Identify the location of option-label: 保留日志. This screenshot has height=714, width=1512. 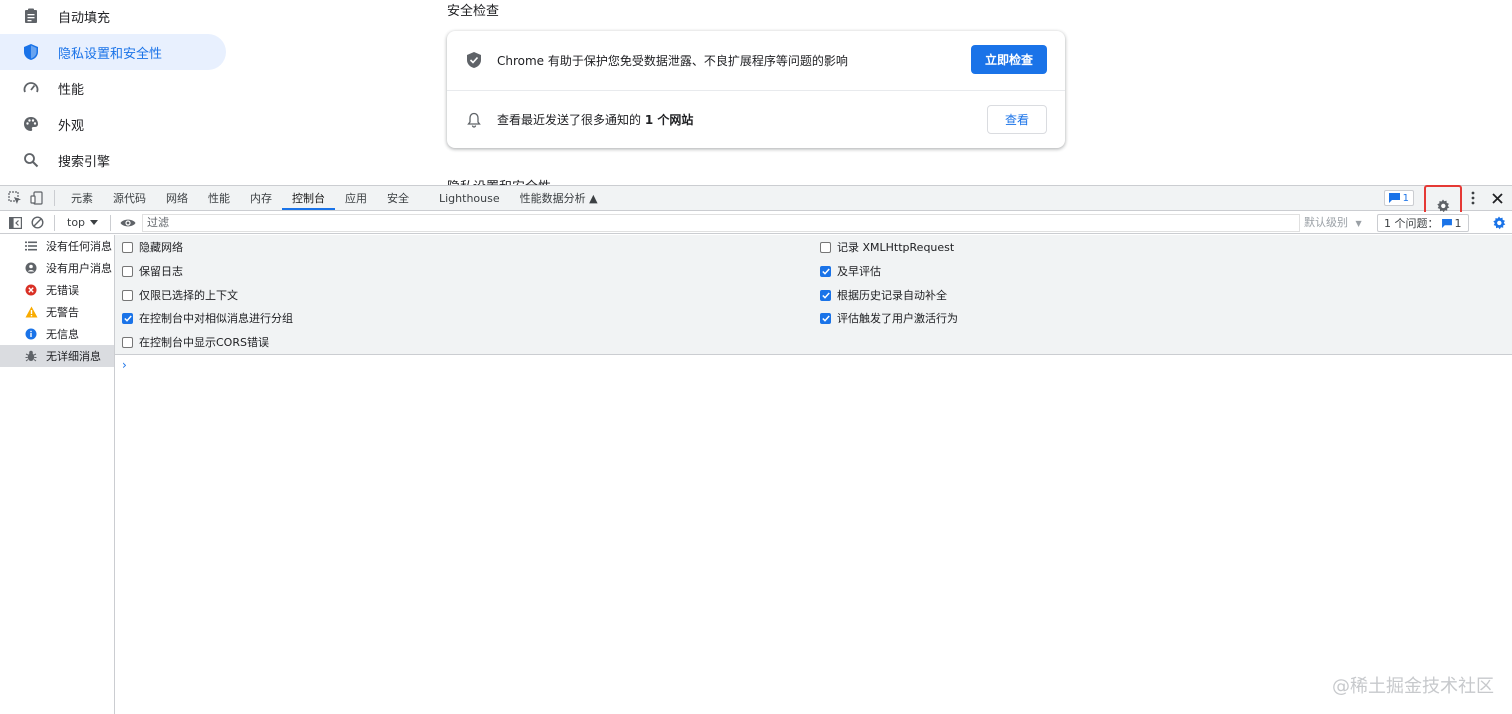
(161, 271).